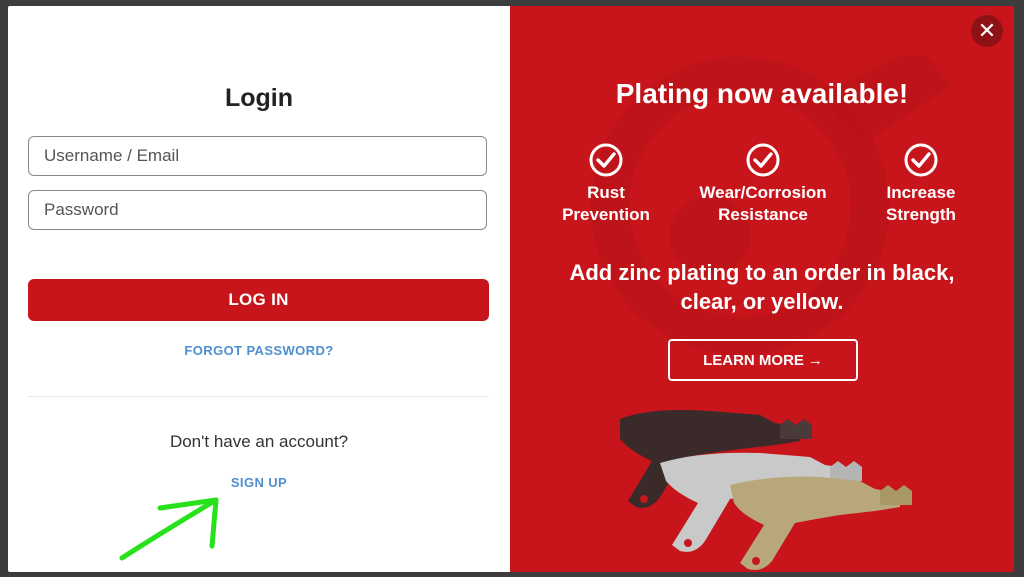  Describe the element at coordinates (259, 441) in the screenshot. I see `no-account-text: Don't have an account?` at that location.